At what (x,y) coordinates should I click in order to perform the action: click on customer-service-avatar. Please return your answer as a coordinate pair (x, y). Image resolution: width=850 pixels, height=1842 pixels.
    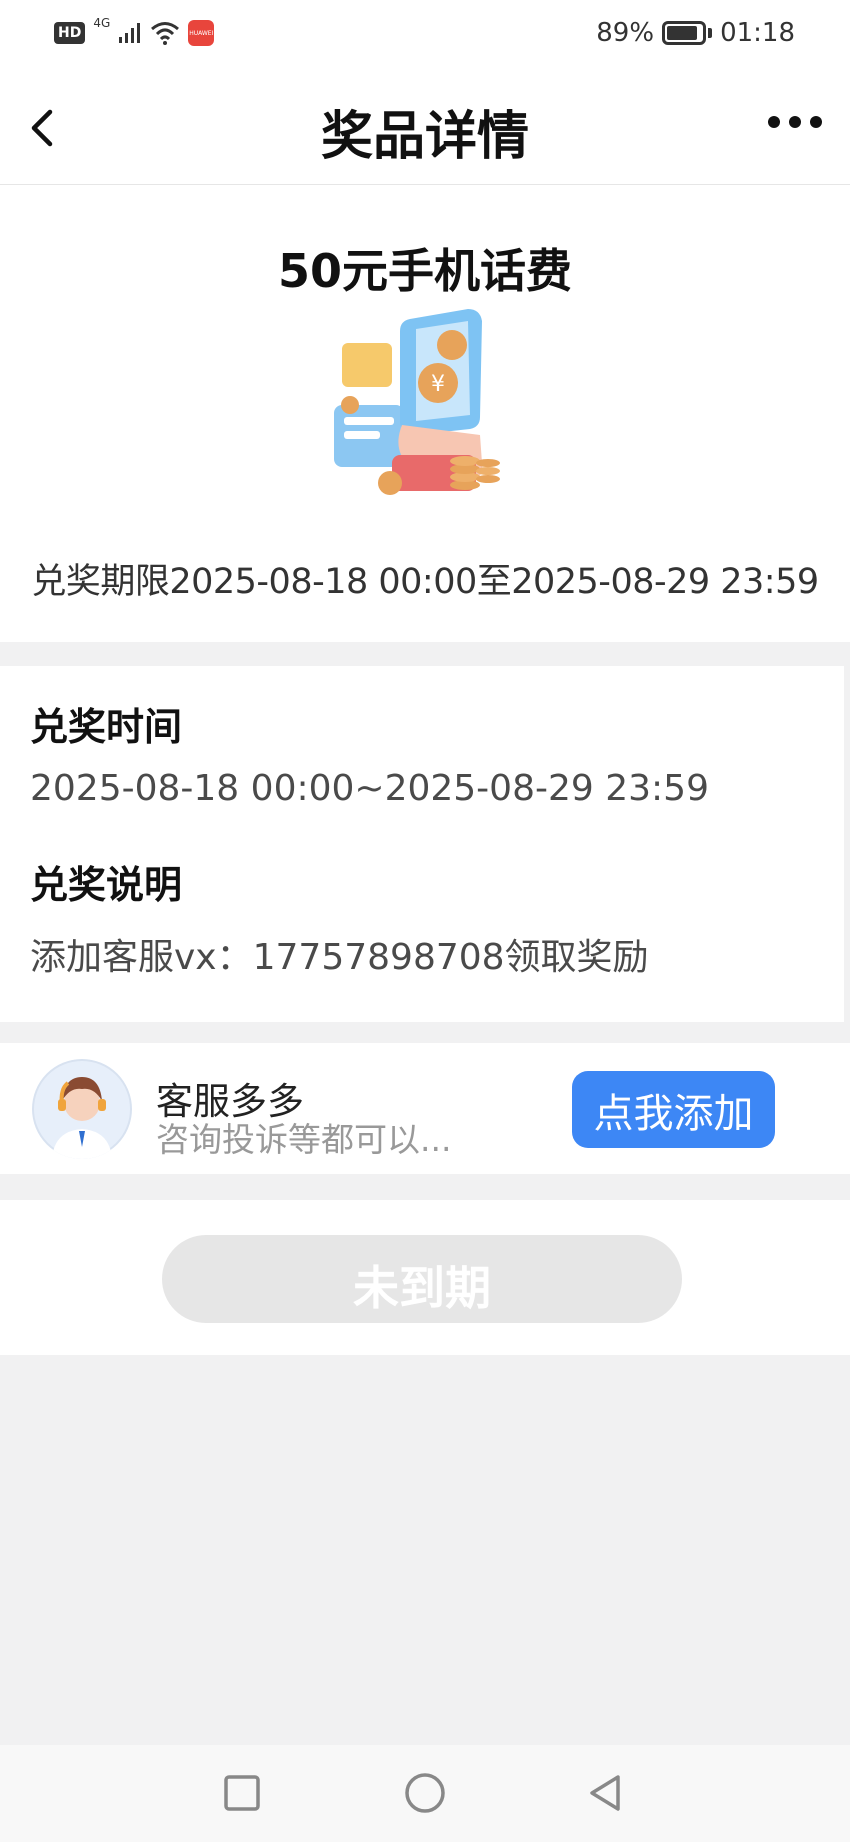
    Looking at the image, I should click on (82, 1109).